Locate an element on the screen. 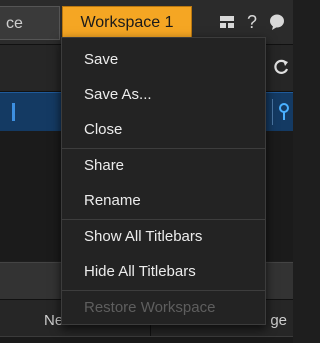 The image size is (320, 343). pin-icon is located at coordinates (284, 112).